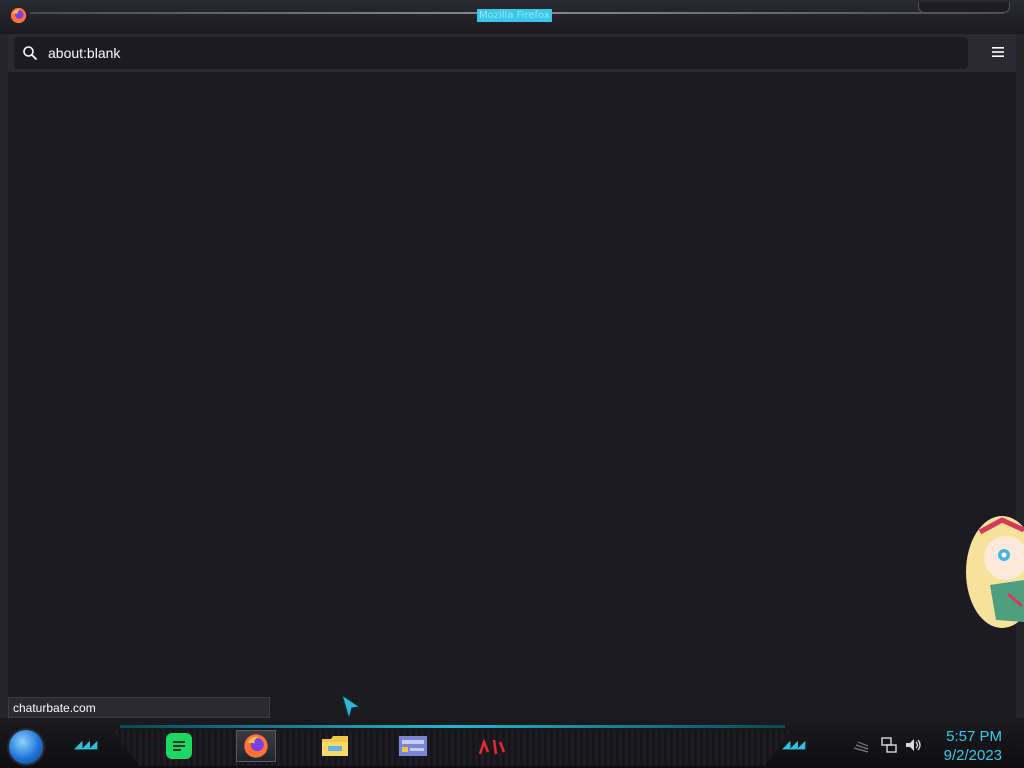  I want to click on address-bar: about:blank, so click(491, 53).